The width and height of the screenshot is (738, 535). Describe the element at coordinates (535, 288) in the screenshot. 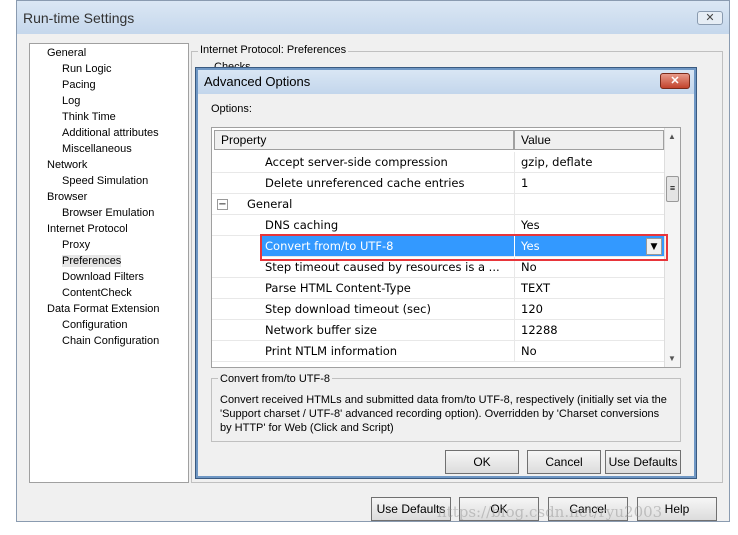

I see `property-value: TEXT` at that location.